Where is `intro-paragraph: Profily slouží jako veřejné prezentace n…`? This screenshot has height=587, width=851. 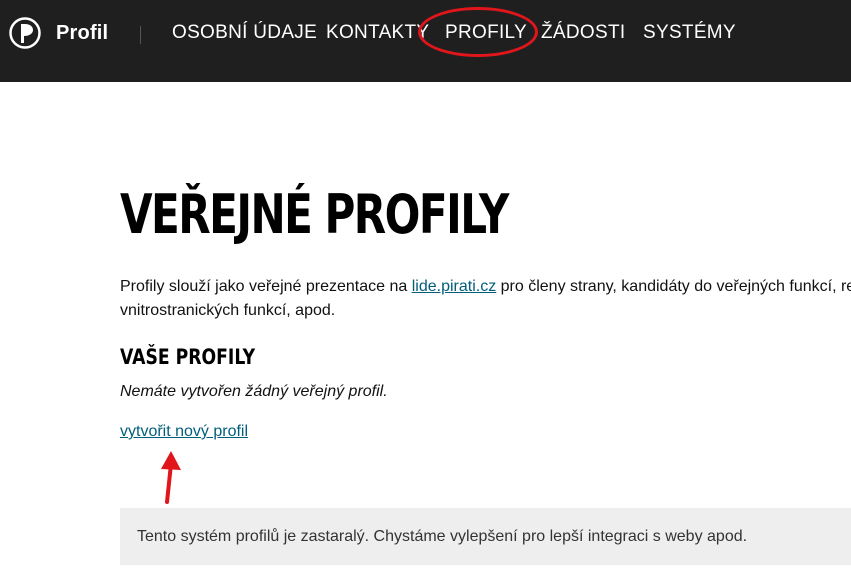 intro-paragraph: Profily slouží jako veřejné prezentace n… is located at coordinates (485, 299).